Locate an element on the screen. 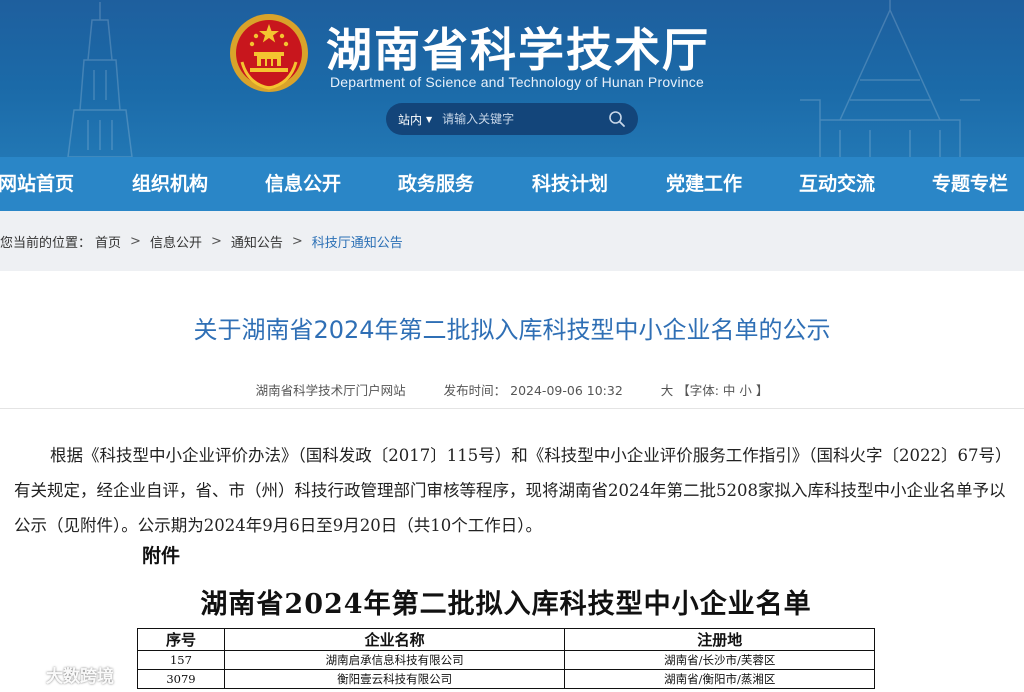 This screenshot has height=692, width=1024. nav-item-info-disclosure: 信息公开 is located at coordinates (303, 184).